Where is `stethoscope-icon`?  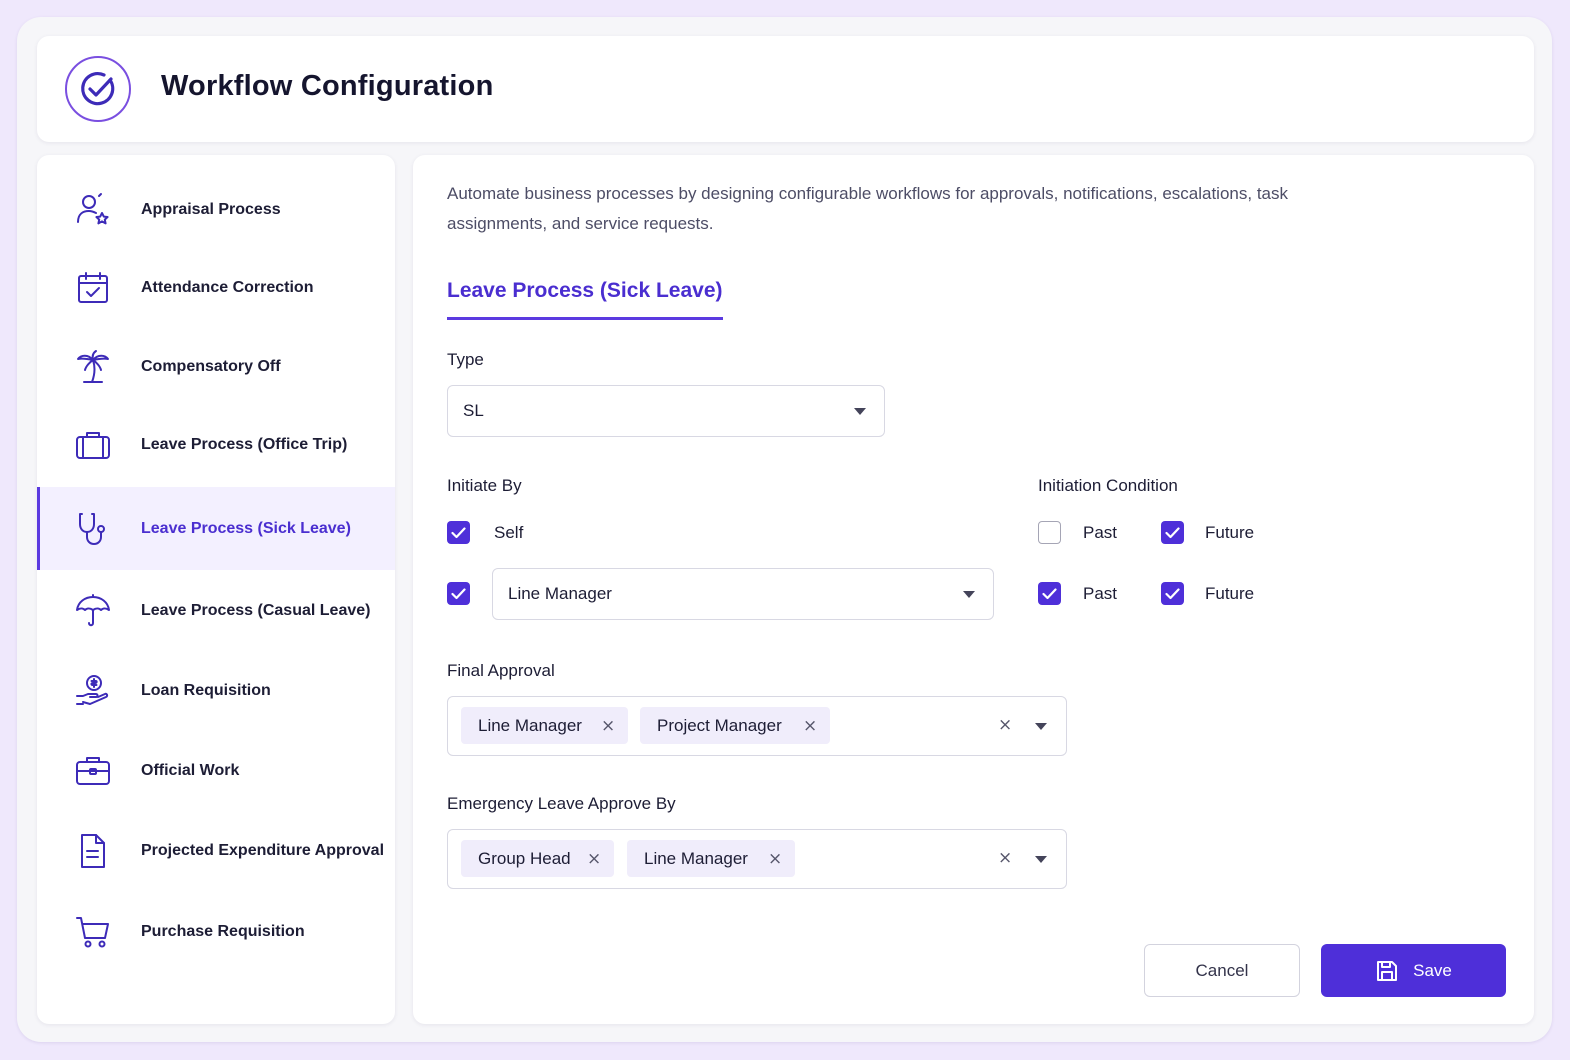 stethoscope-icon is located at coordinates (93, 529).